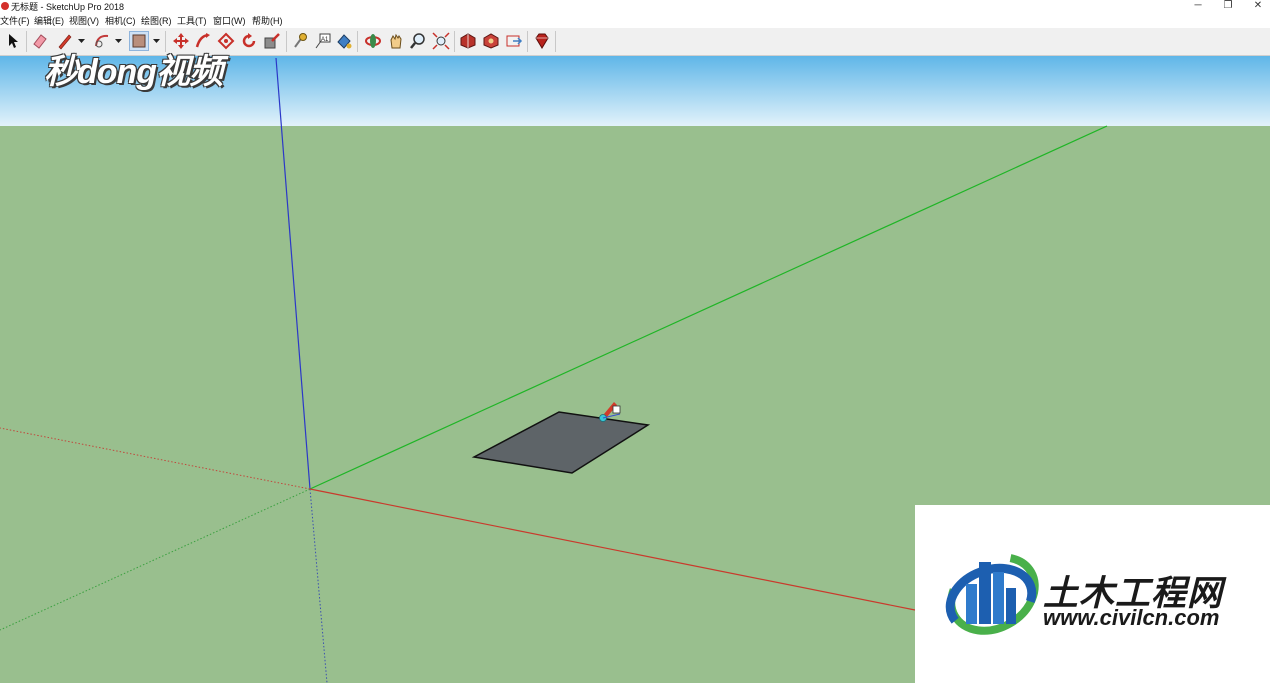  What do you see at coordinates (1257, 6) in the screenshot?
I see `close-button: ✕` at bounding box center [1257, 6].